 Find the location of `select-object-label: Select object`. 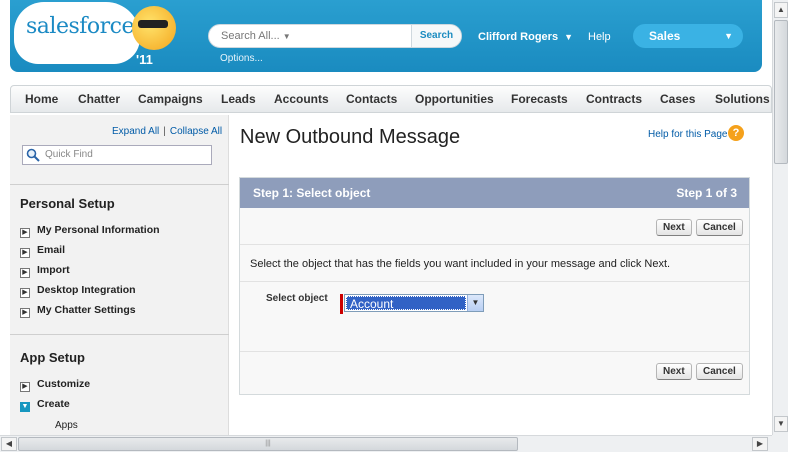

select-object-label: Select object is located at coordinates (297, 298).